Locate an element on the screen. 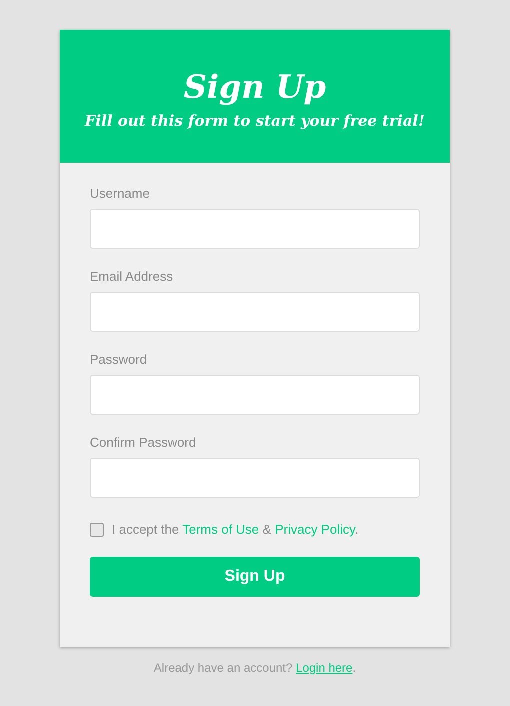 The image size is (510, 706). terms-checkbox is located at coordinates (97, 529).